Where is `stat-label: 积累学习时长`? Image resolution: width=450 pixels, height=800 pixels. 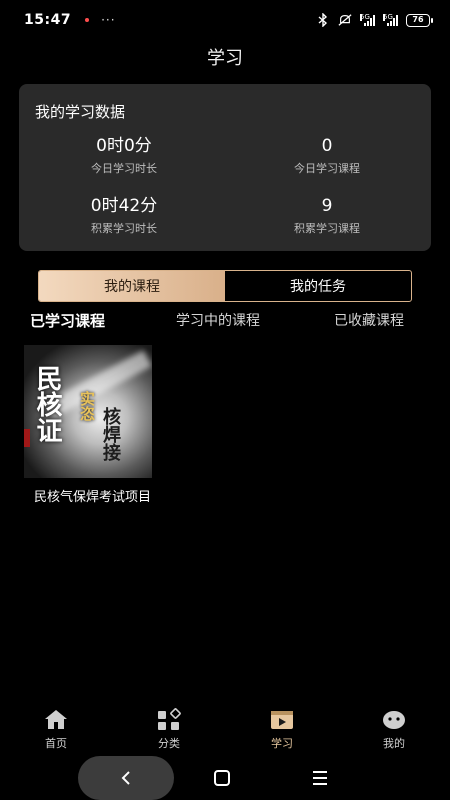 stat-label: 积累学习时长 is located at coordinates (124, 228).